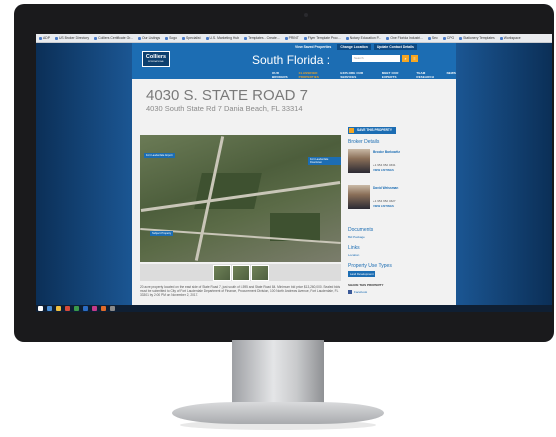 The image size is (556, 437). What do you see at coordinates (397, 75) in the screenshot?
I see `nav-experts: MEET OUR EXPERTS` at bounding box center [397, 75].